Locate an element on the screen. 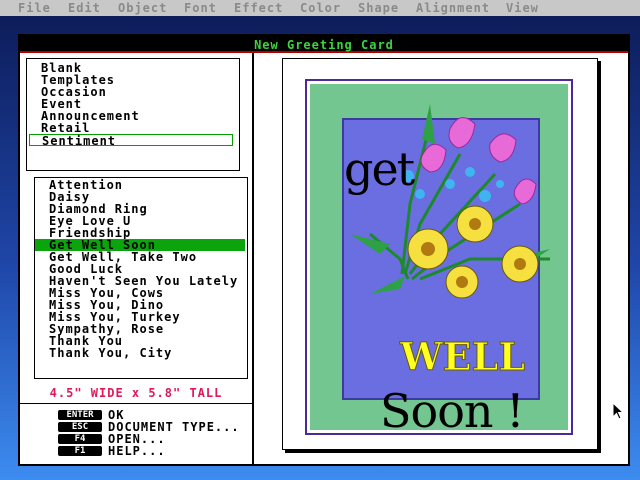  enter-key: ENTER is located at coordinates (80, 415).